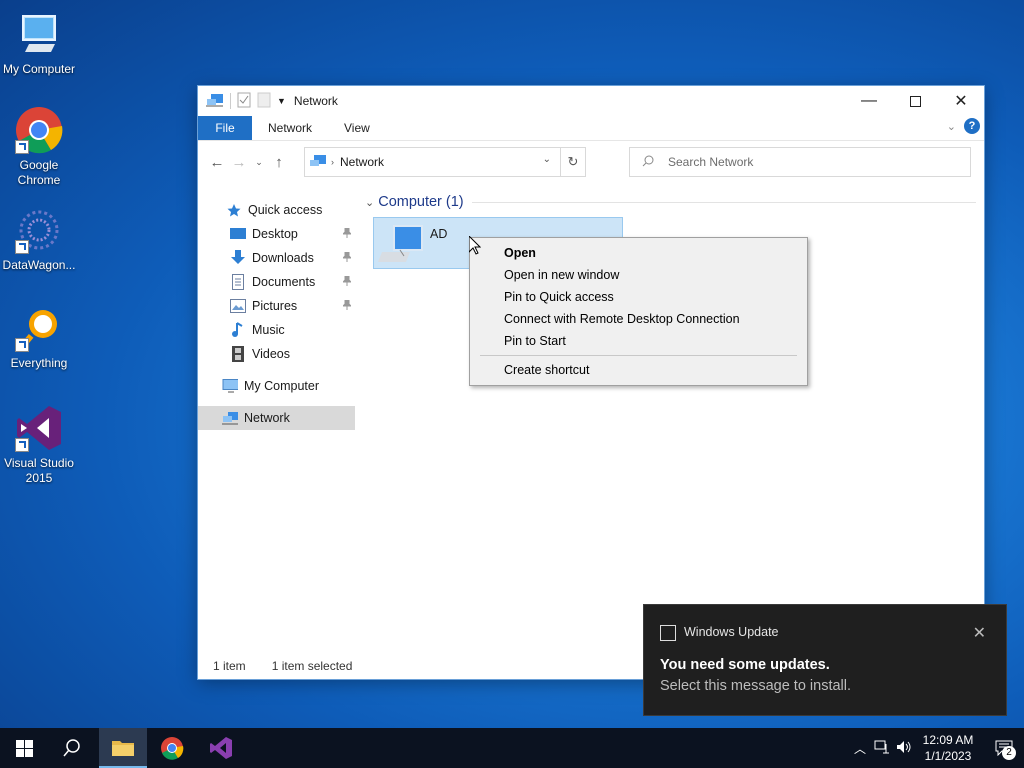 This screenshot has height=768, width=1024. Describe the element at coordinates (670, 202) in the screenshot. I see `group-header: ⌄ Computer (1)` at that location.